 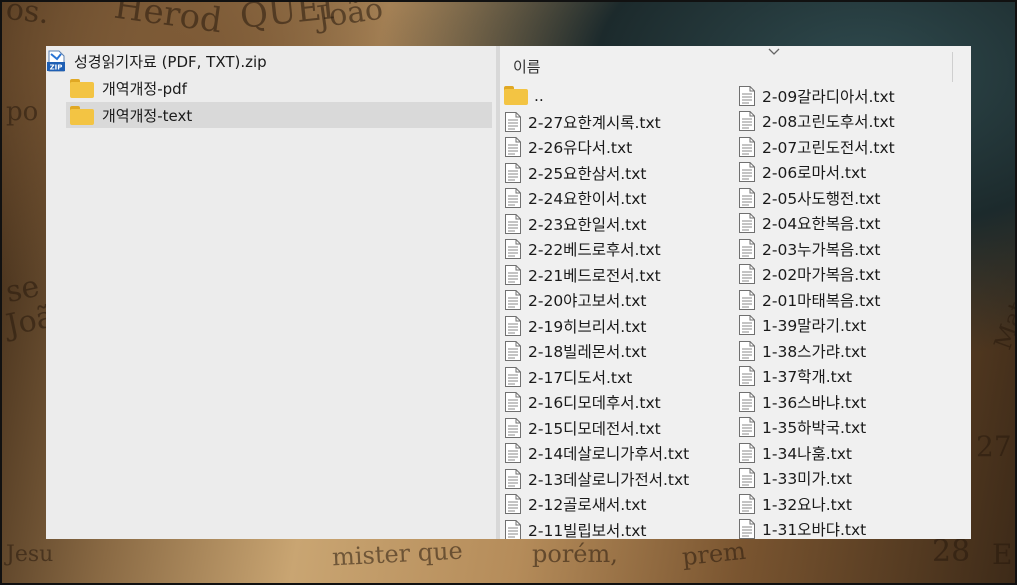 I want to click on file-item: 2-17디도서.txt, so click(x=568, y=376).